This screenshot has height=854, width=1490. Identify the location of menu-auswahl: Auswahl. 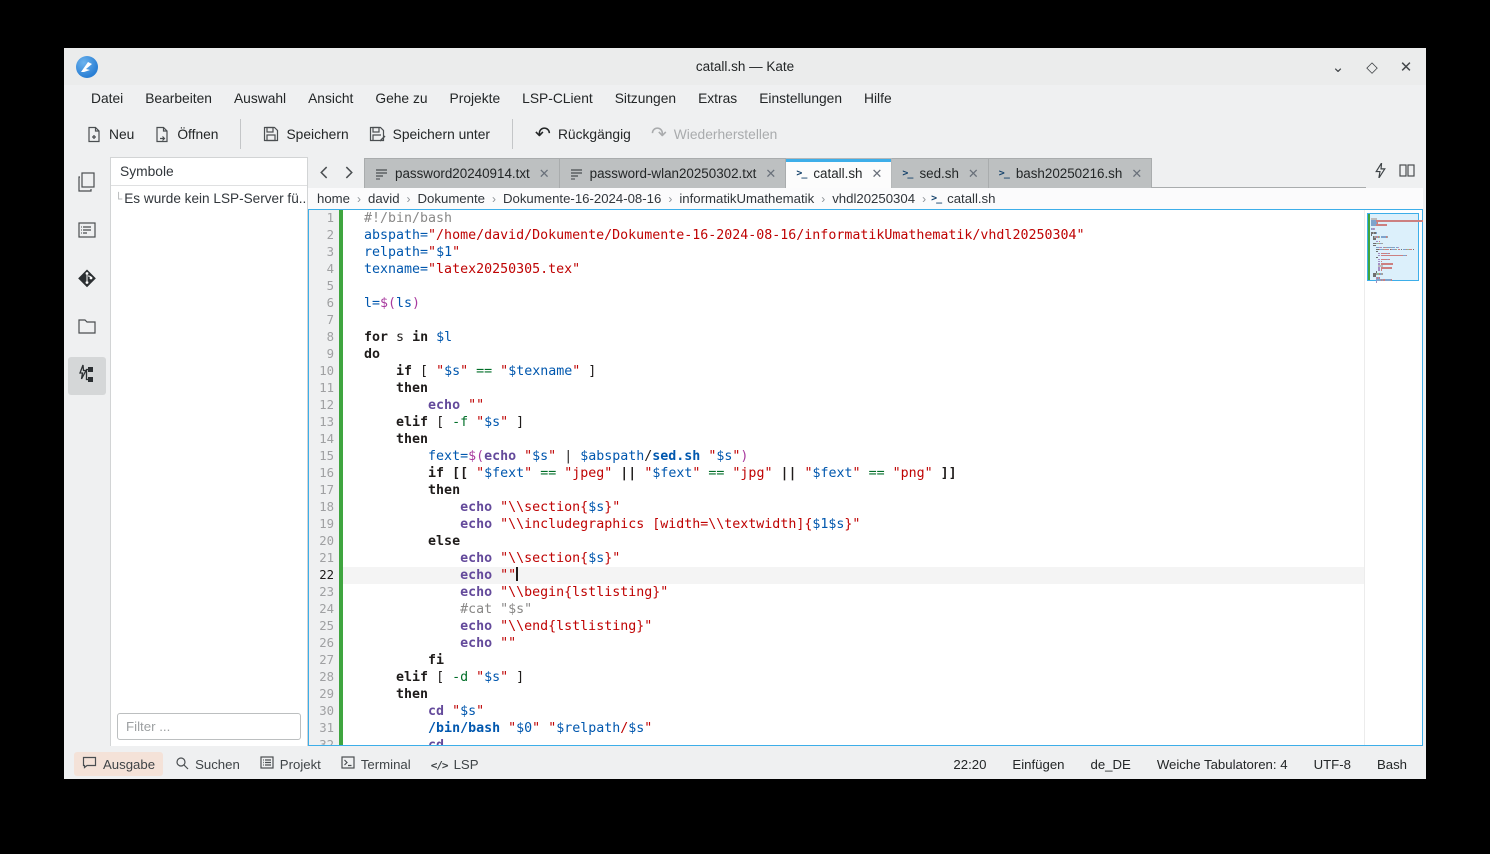
(260, 98).